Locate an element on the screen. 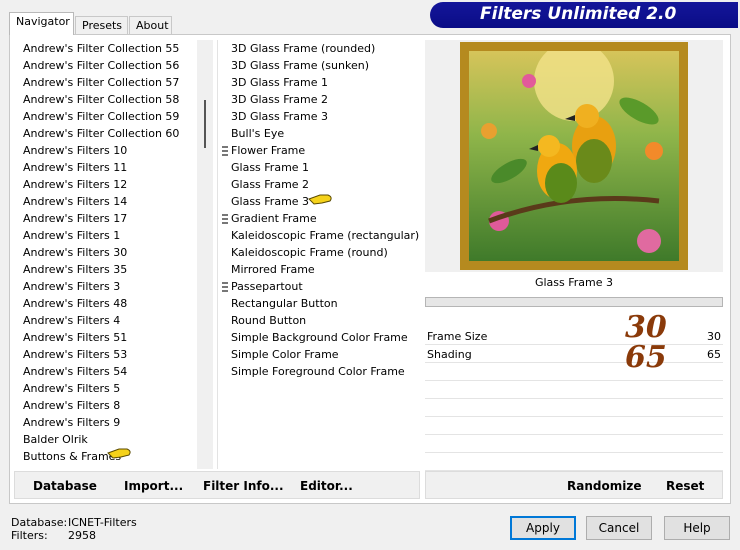 The image size is (740, 550). filter-group-item: Gradient Frame is located at coordinates (320, 218).